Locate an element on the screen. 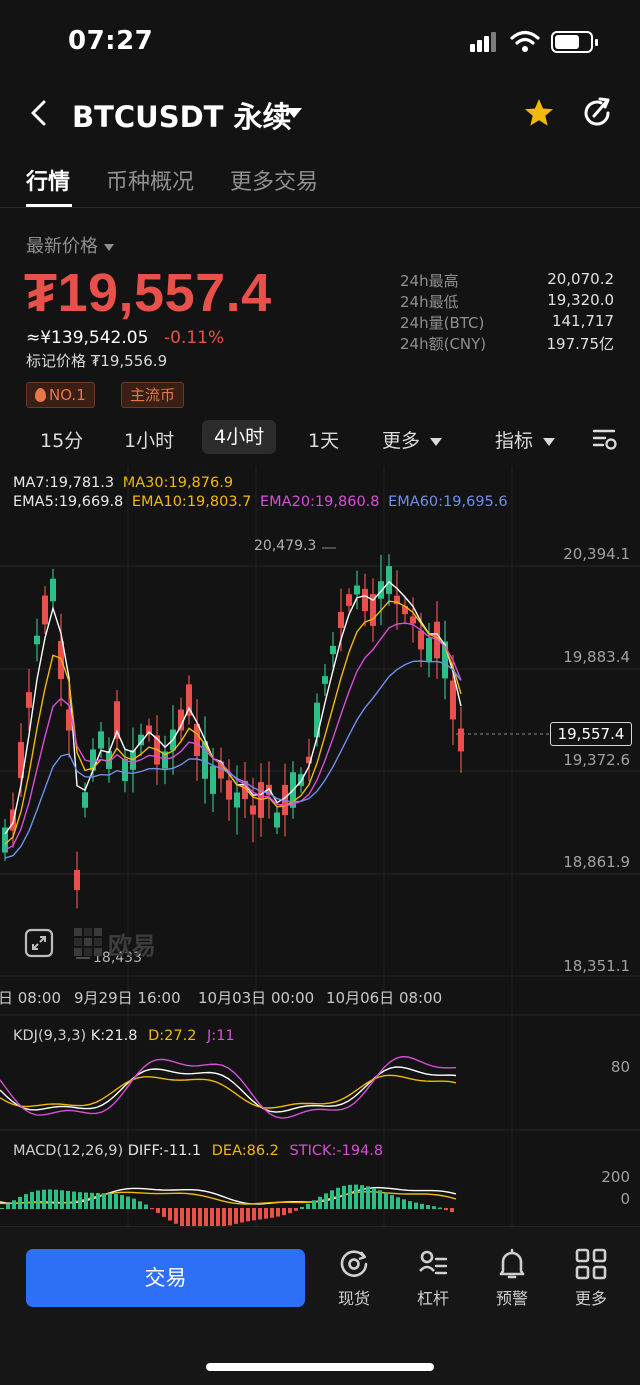 The width and height of the screenshot is (640, 1385). fullscreen-icon is located at coordinates (39, 943).